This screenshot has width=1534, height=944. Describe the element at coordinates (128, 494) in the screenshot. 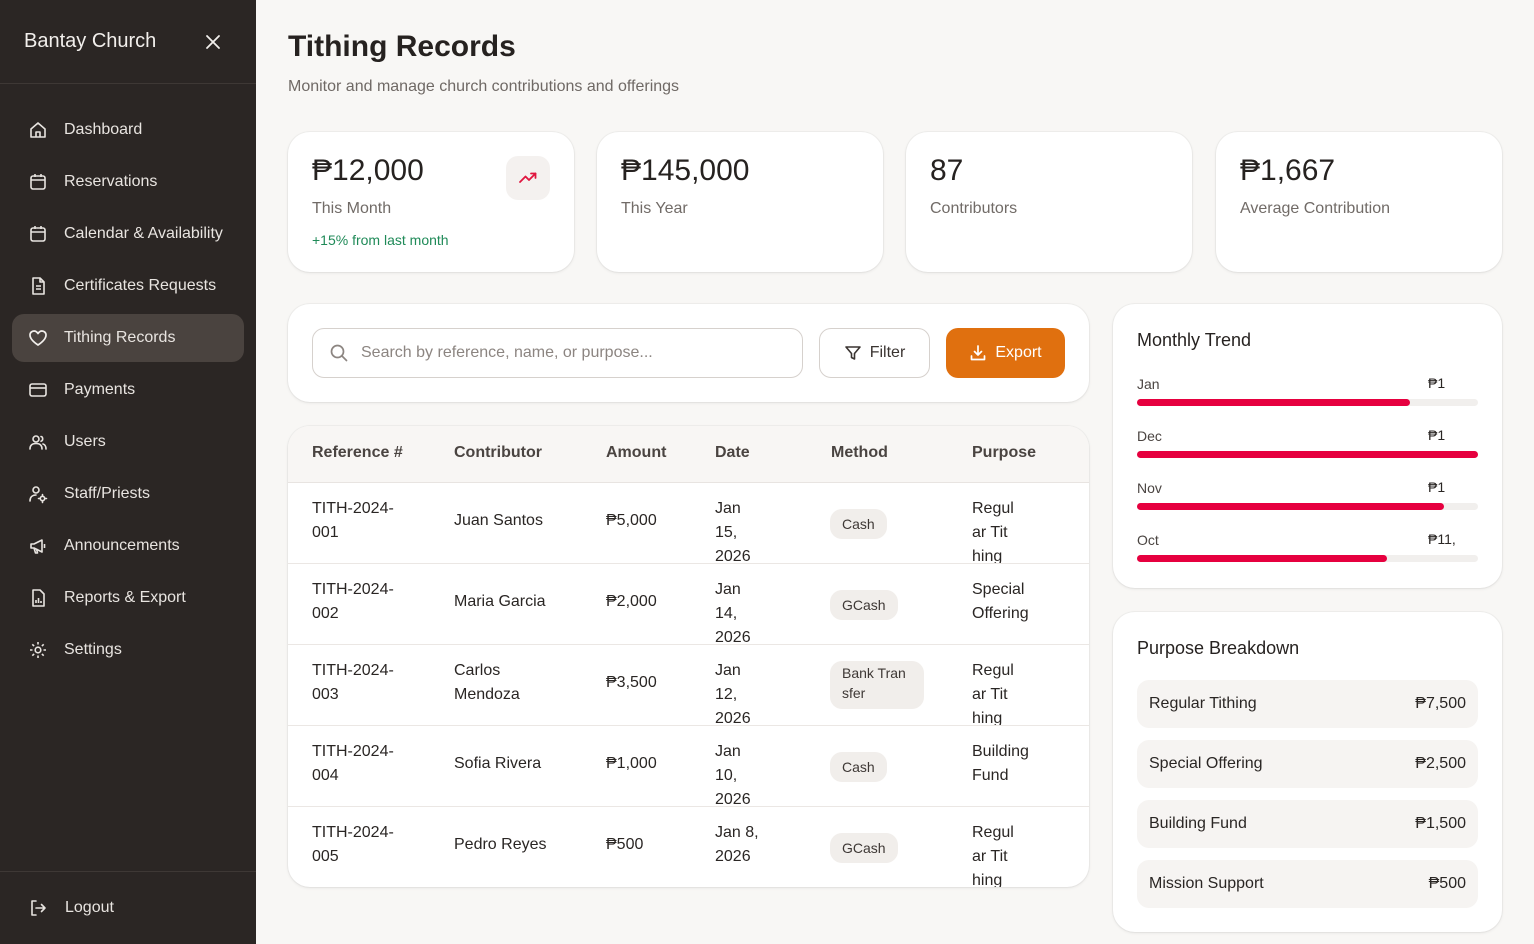

I see `sidebar-item-staff-priests: Staff/Priests` at that location.